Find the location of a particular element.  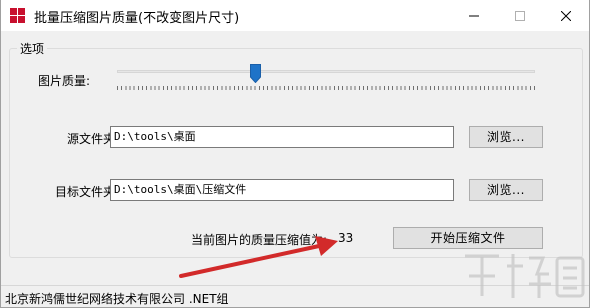

minimize-icon is located at coordinates (474, 15).